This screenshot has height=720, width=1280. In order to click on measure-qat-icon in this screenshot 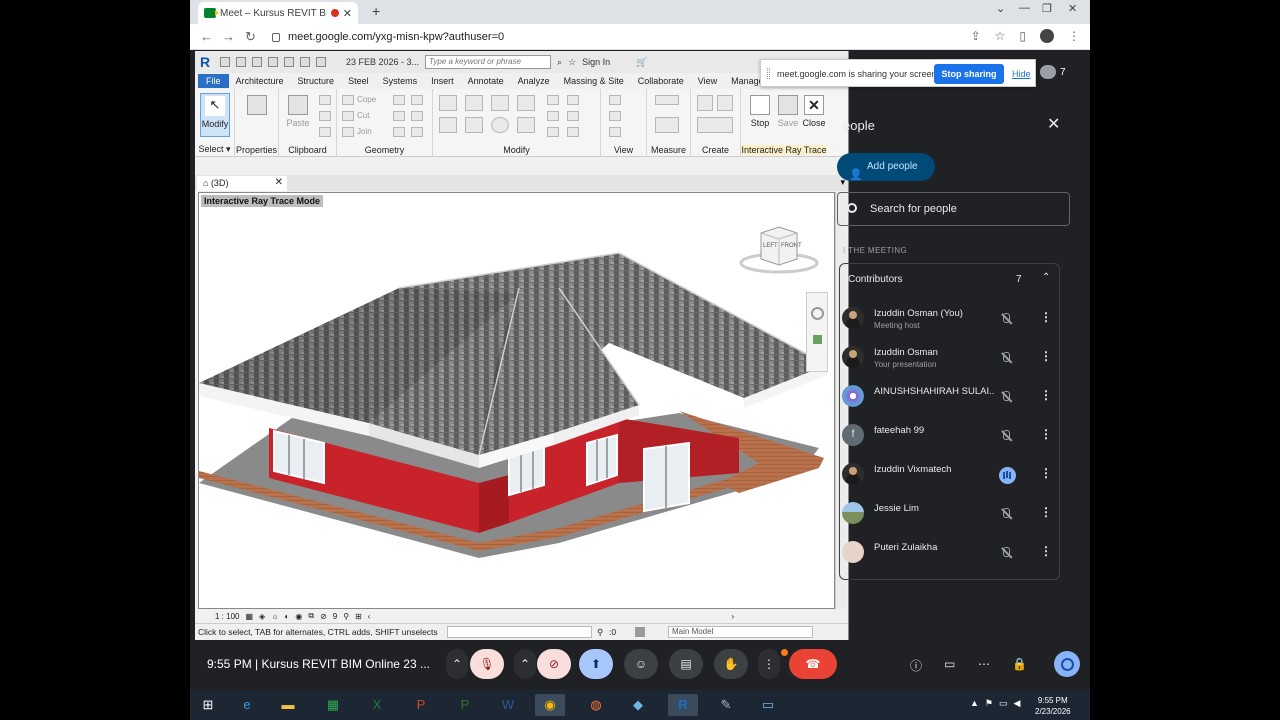, I will do `click(321, 62)`.